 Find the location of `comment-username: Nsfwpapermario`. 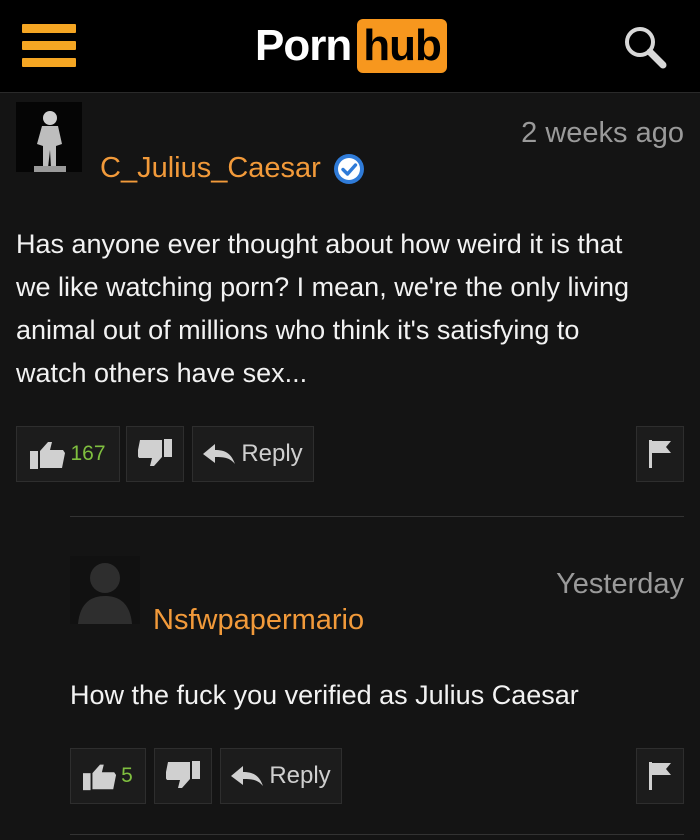

comment-username: Nsfwpapermario is located at coordinates (258, 620).